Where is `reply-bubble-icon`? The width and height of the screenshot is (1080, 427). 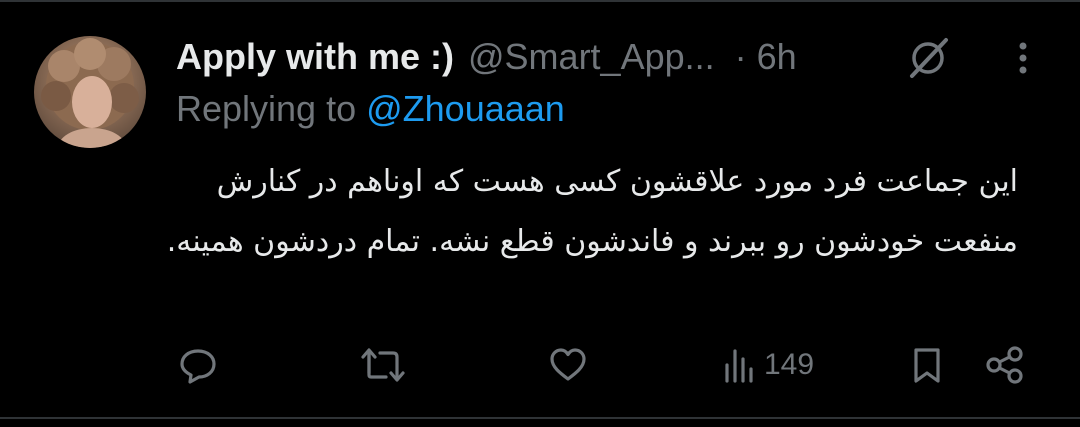 reply-bubble-icon is located at coordinates (198, 365).